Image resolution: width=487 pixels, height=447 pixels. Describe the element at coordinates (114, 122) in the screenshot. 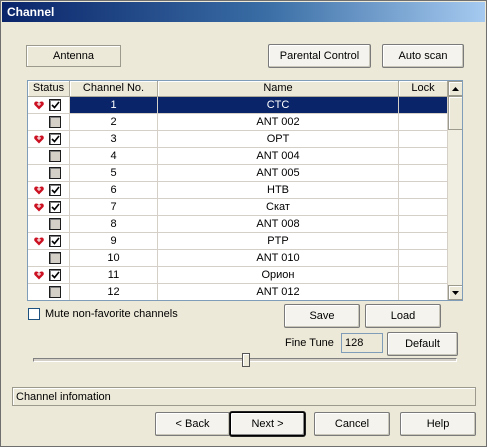

I see `channel-number-cell: 2` at that location.